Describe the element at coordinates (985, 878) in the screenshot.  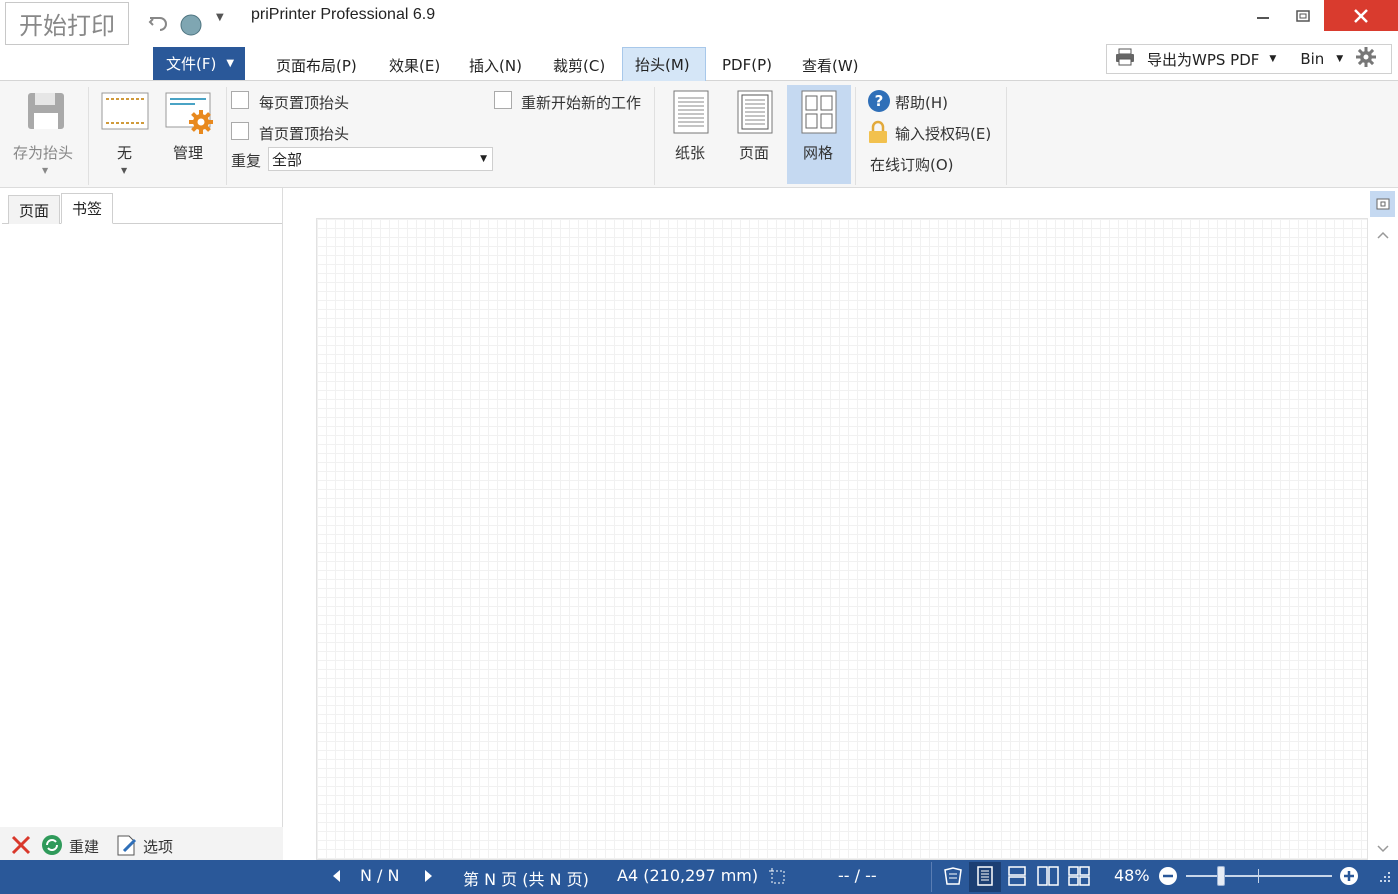
I see `view-single-page-icon` at that location.